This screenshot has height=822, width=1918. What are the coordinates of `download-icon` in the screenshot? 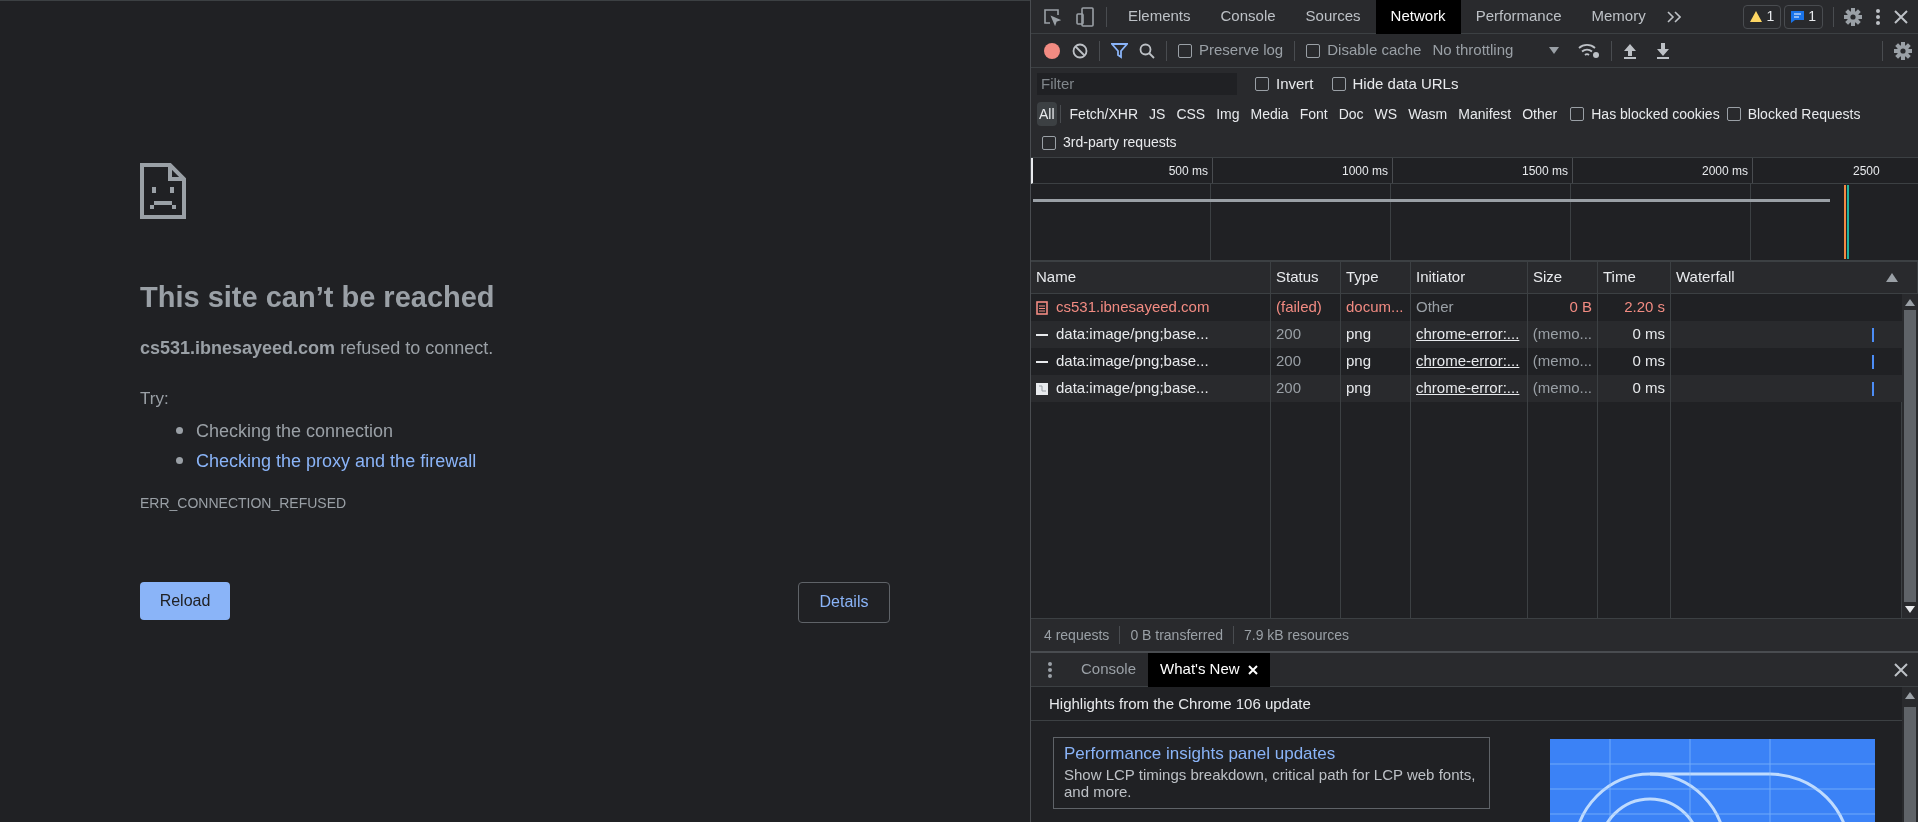 It's located at (1663, 50).